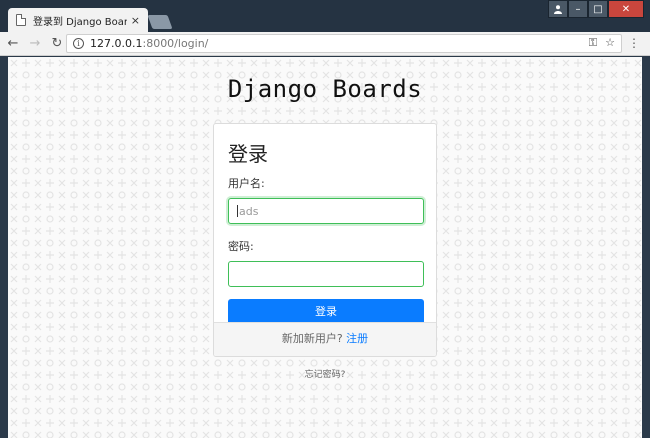 The image size is (650, 438). I want to click on username-input: ads, so click(326, 211).